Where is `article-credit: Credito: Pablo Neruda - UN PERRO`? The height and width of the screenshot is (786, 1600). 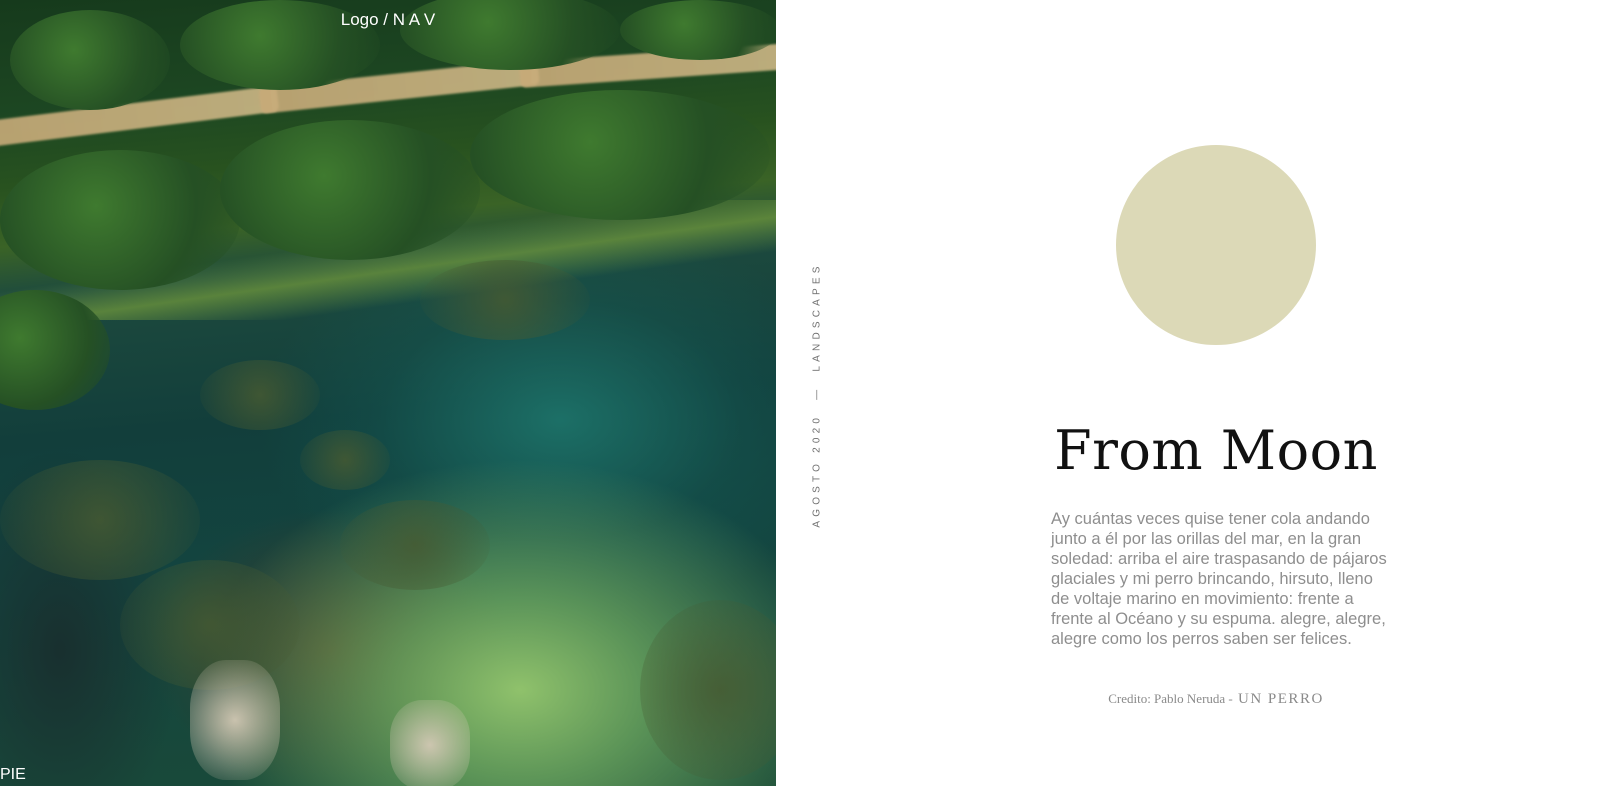
article-credit: Credito: Pablo Neruda - UN PERRO is located at coordinates (1216, 699).